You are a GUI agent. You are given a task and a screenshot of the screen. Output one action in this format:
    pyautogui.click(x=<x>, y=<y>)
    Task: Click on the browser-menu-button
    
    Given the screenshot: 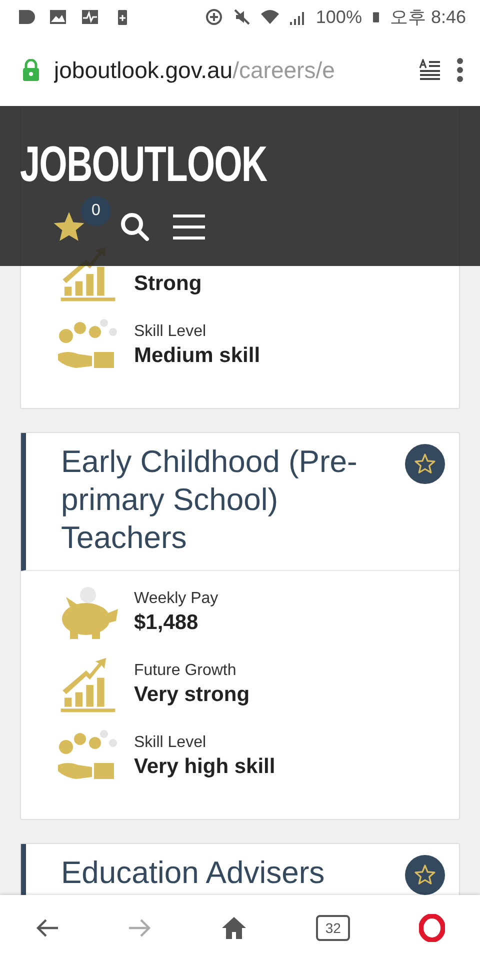 What is the action you would take?
    pyautogui.click(x=432, y=928)
    